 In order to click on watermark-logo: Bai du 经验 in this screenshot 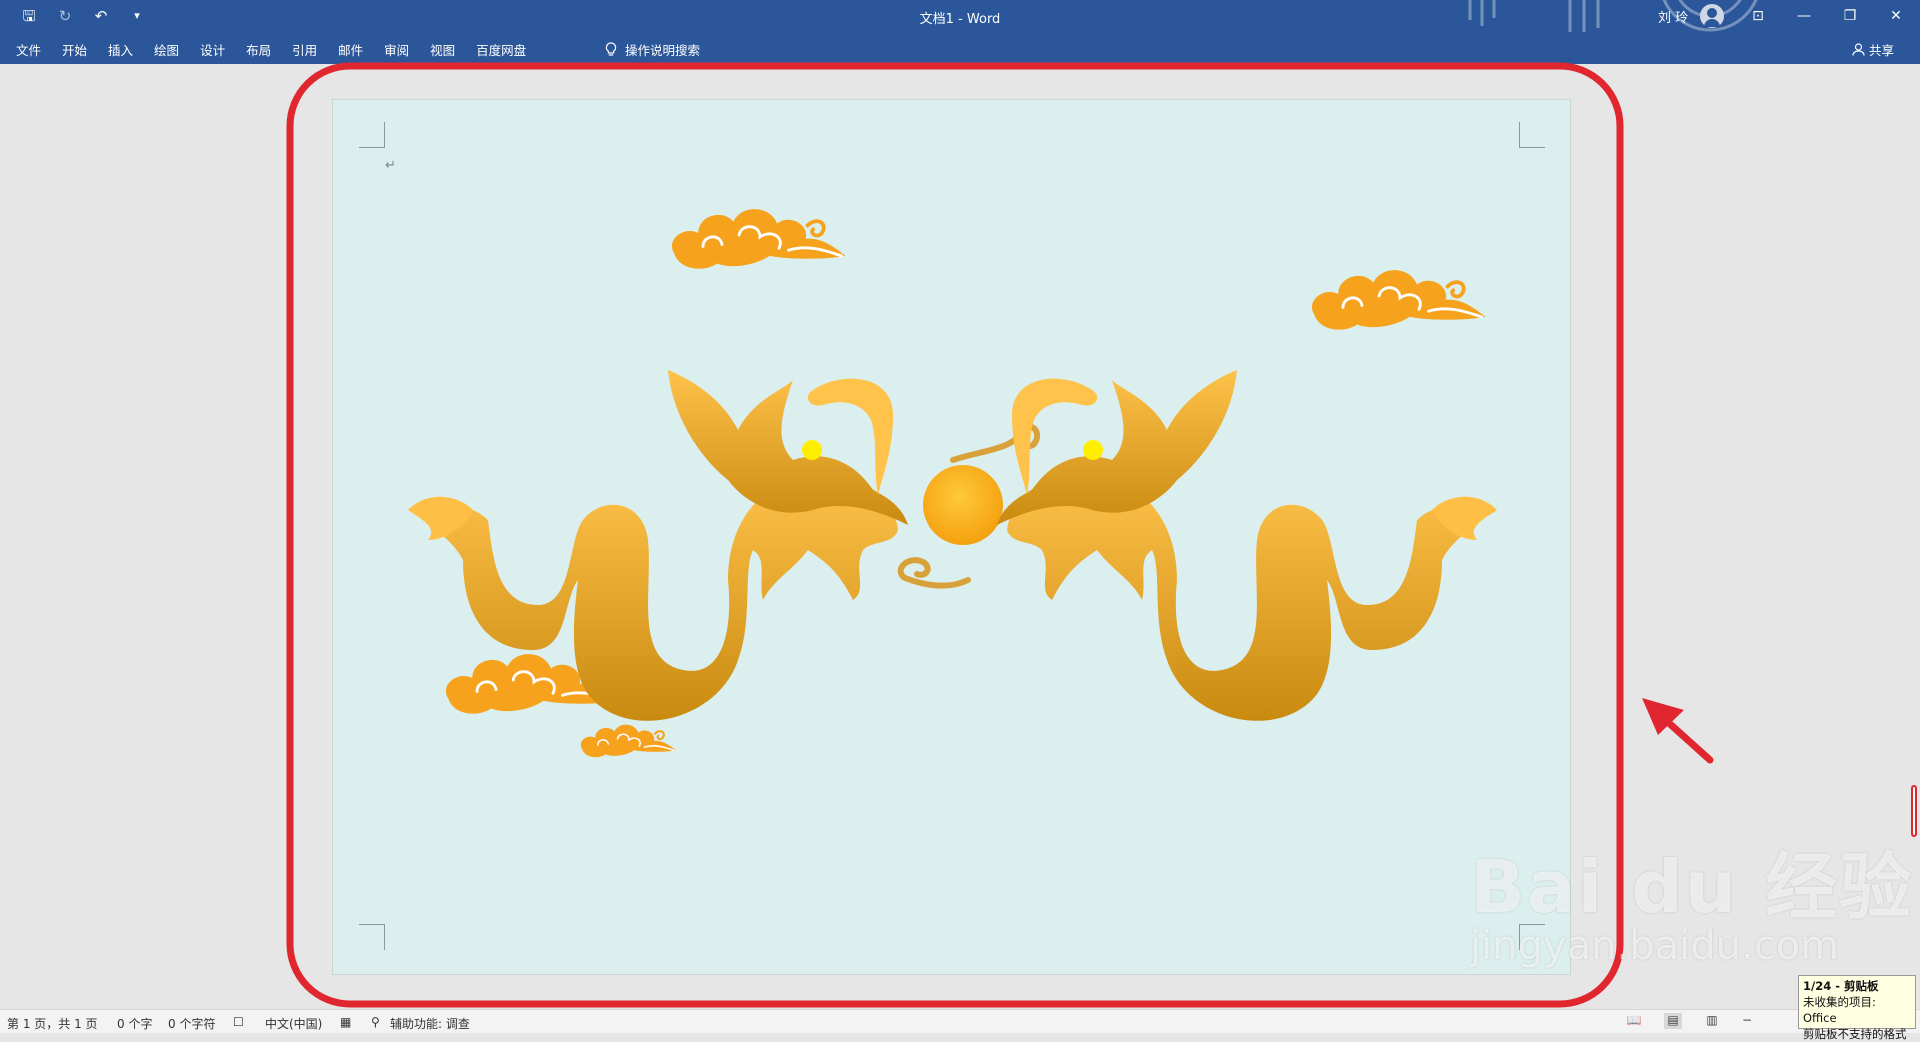, I will do `click(1692, 887)`.